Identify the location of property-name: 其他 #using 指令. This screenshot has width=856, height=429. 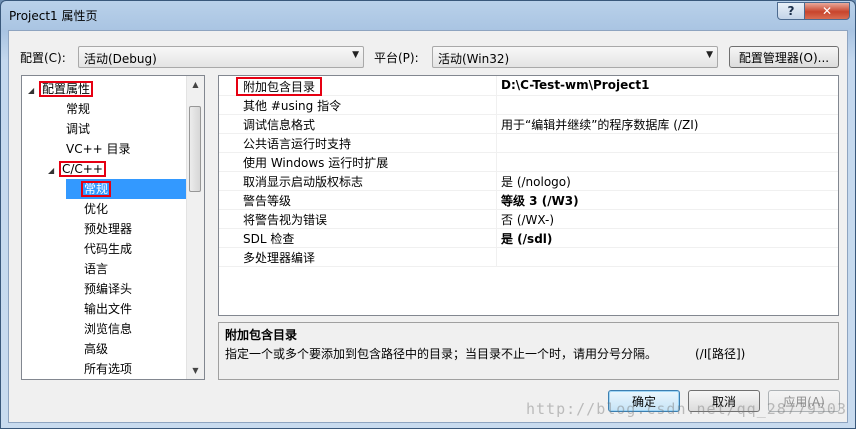
(292, 106).